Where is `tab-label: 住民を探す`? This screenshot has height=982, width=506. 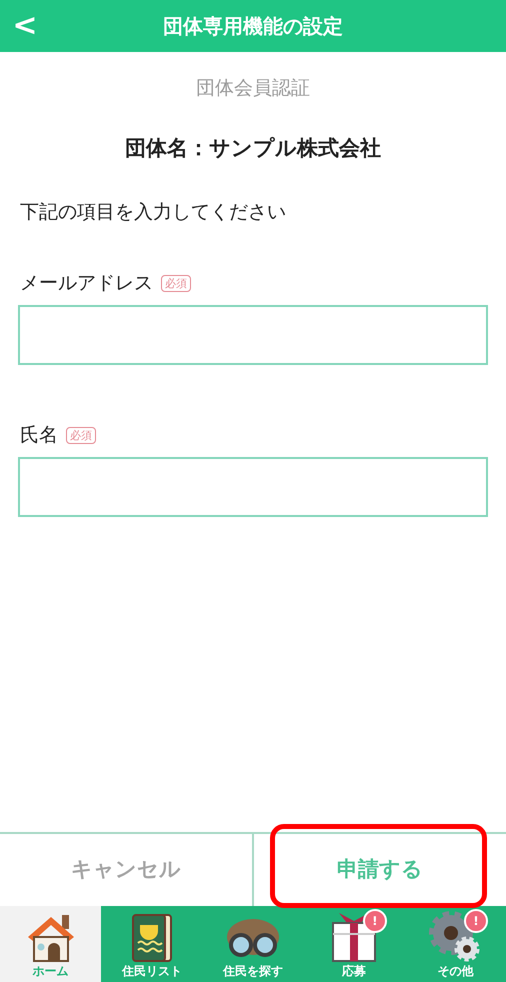
tab-label: 住民を探す is located at coordinates (253, 971).